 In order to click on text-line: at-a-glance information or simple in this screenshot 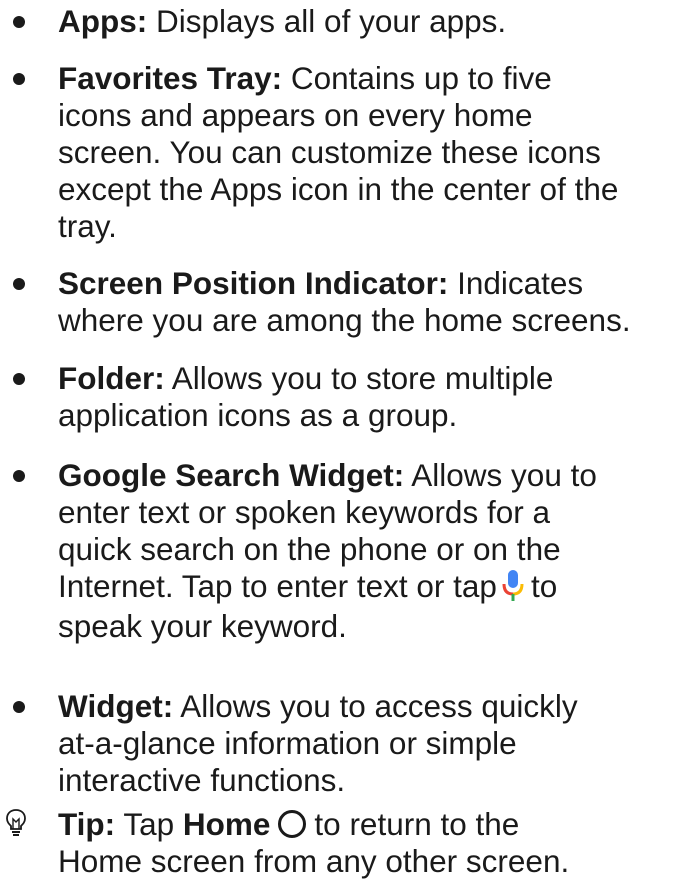, I will do `click(287, 743)`.